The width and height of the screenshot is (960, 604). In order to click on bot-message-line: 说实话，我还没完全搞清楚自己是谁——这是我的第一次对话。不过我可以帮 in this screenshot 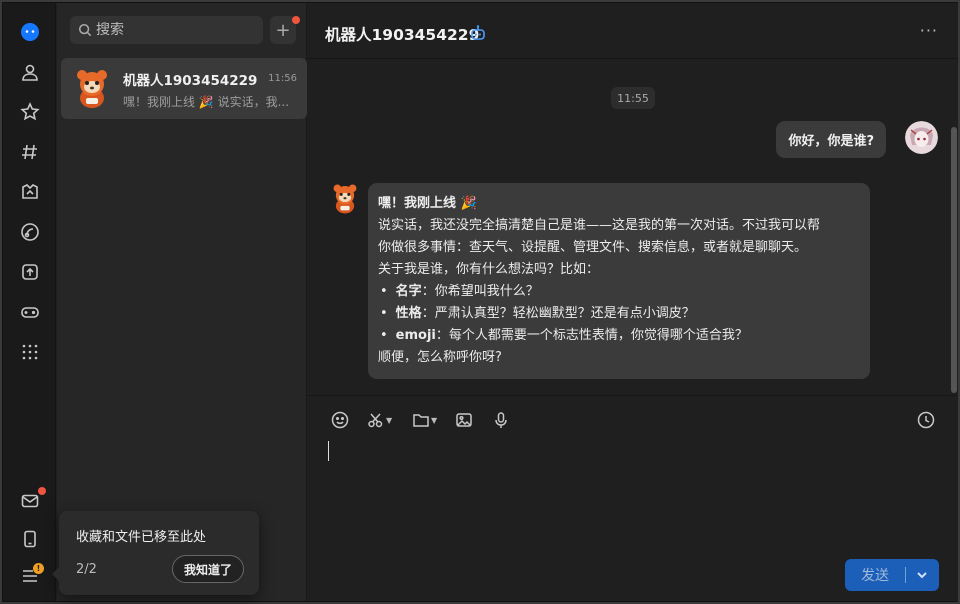, I will do `click(599, 225)`.